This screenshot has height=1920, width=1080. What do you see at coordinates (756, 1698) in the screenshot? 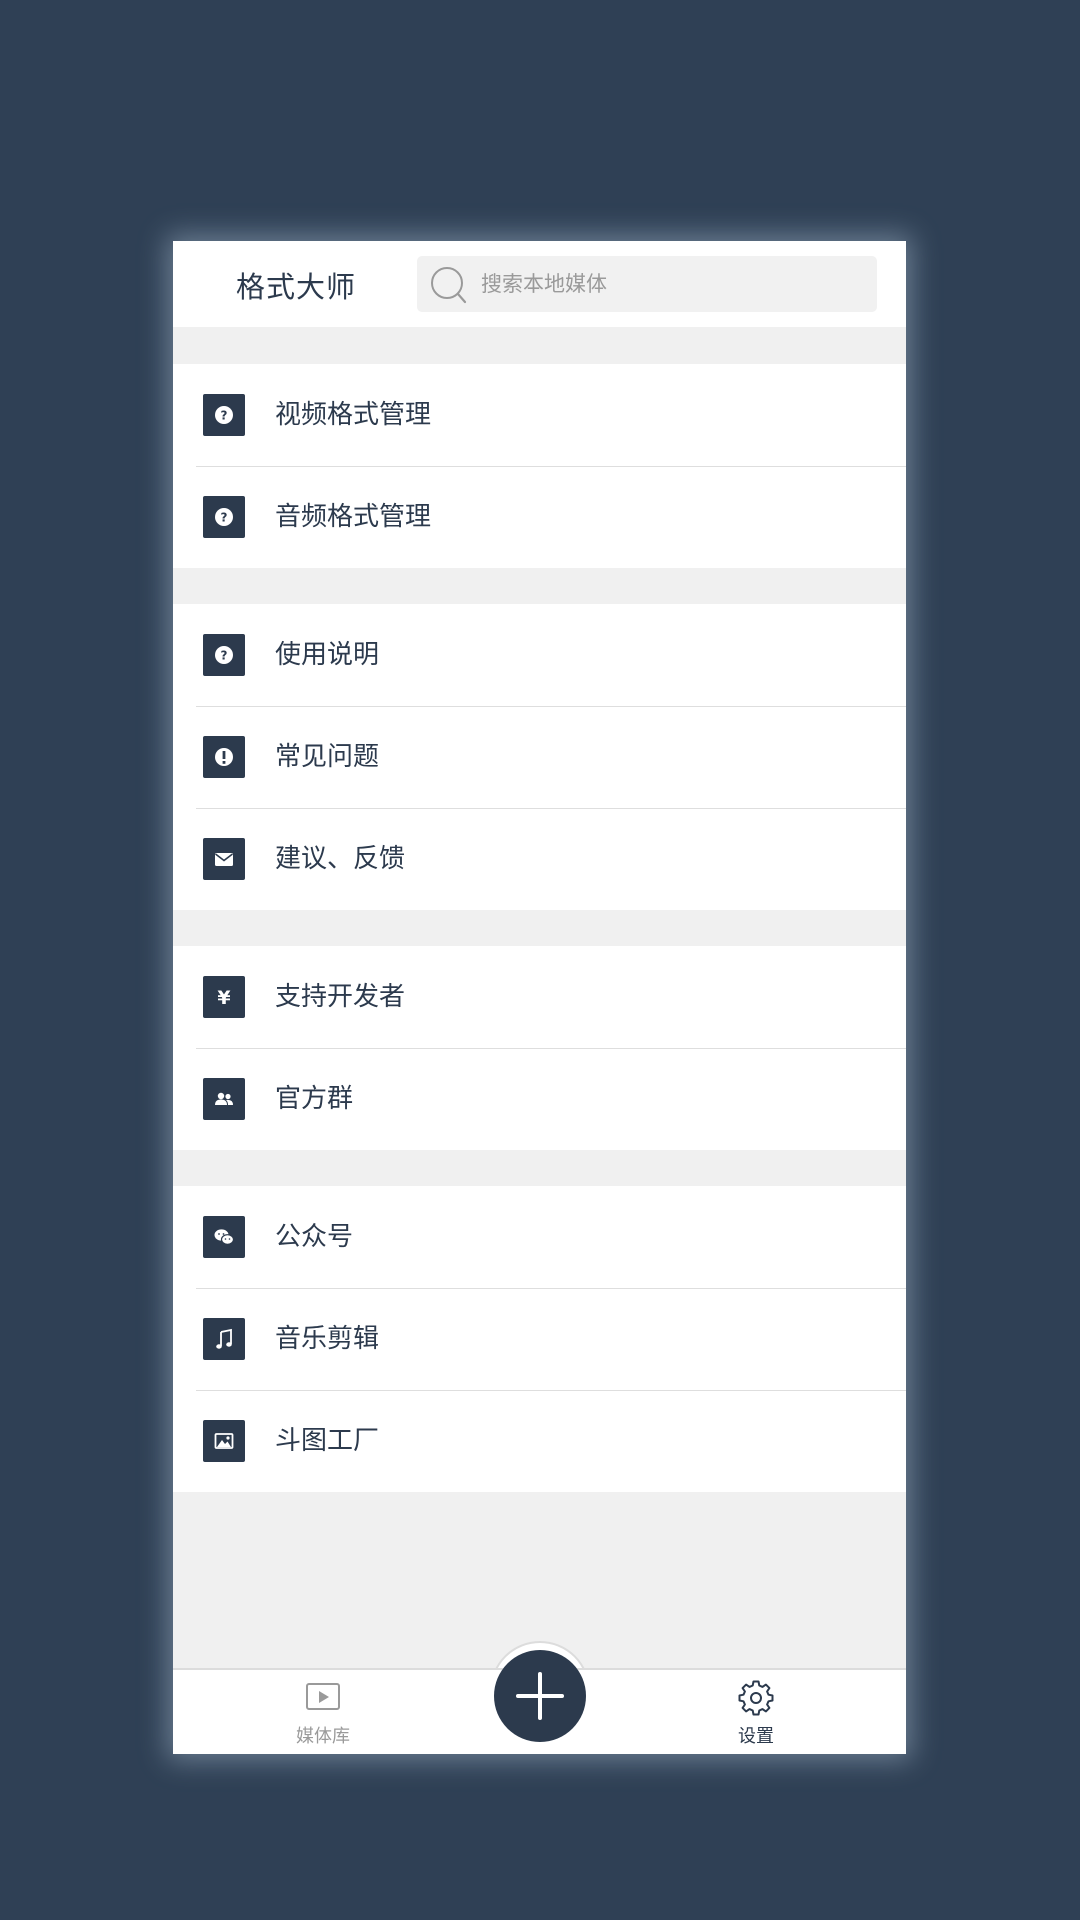
I see `gear-icon` at bounding box center [756, 1698].